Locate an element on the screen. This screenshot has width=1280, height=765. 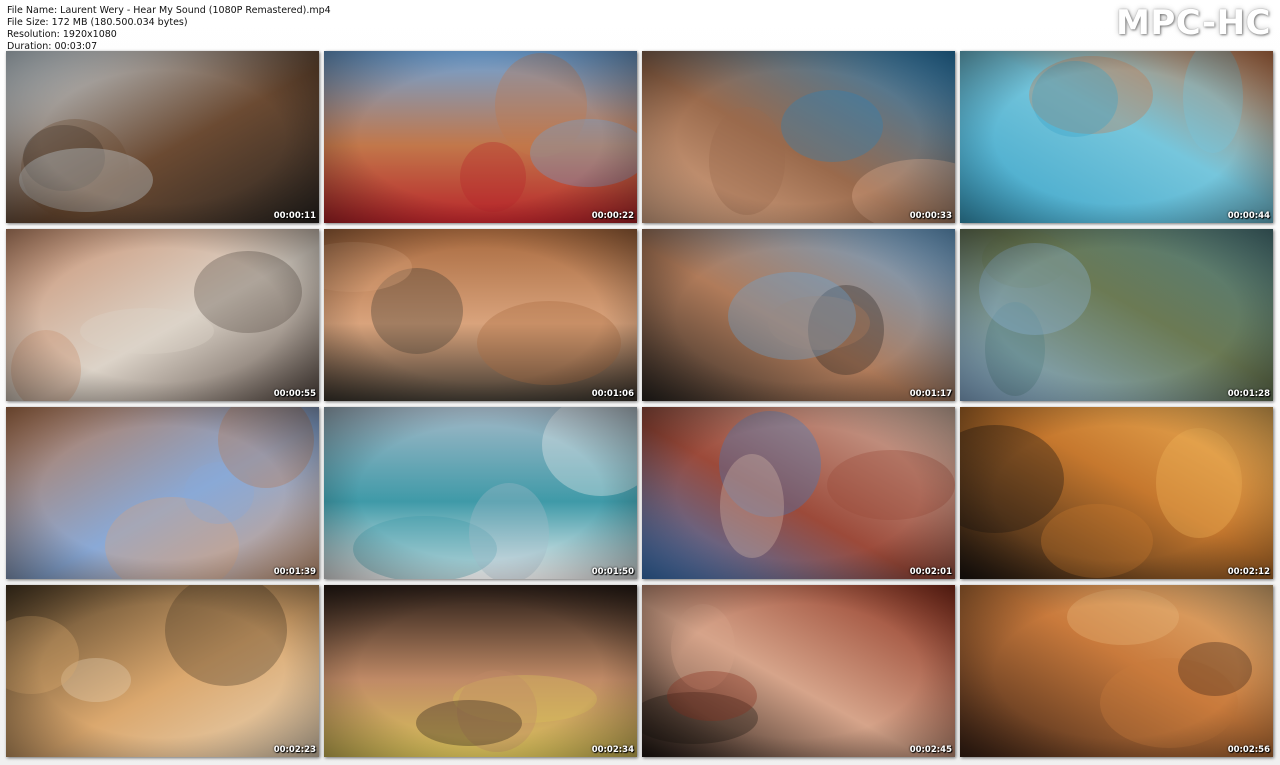
file-size-text: File Size: 172 MB (180.500.034 bytes) is located at coordinates (97, 22).